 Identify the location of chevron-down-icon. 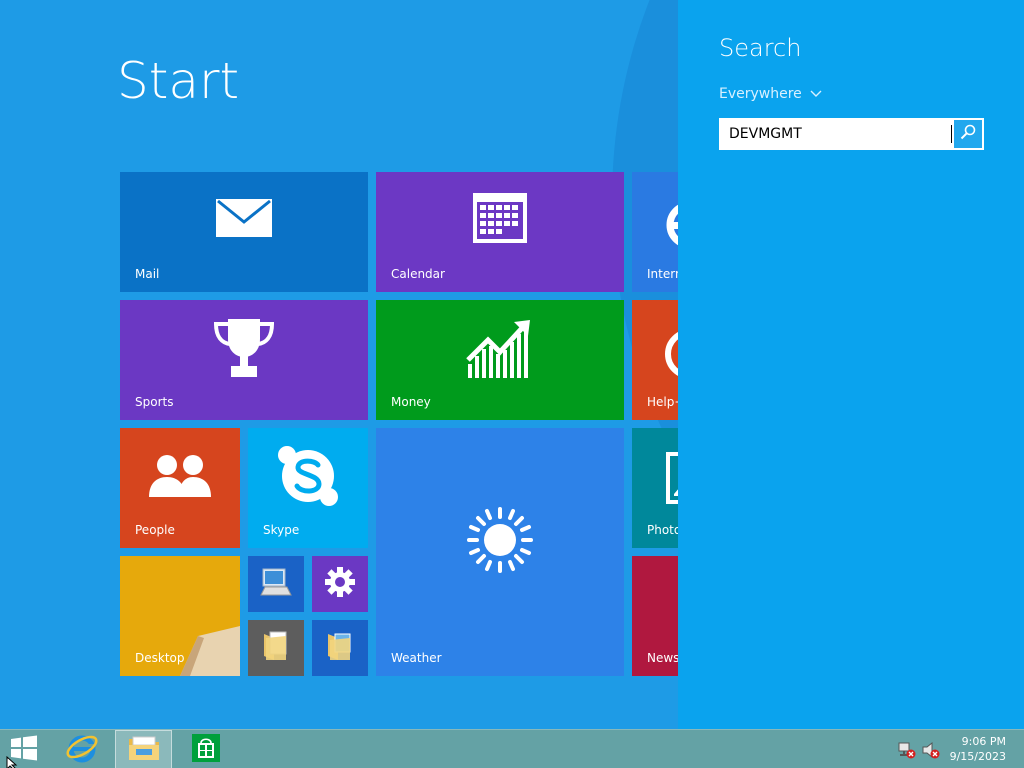
(816, 94).